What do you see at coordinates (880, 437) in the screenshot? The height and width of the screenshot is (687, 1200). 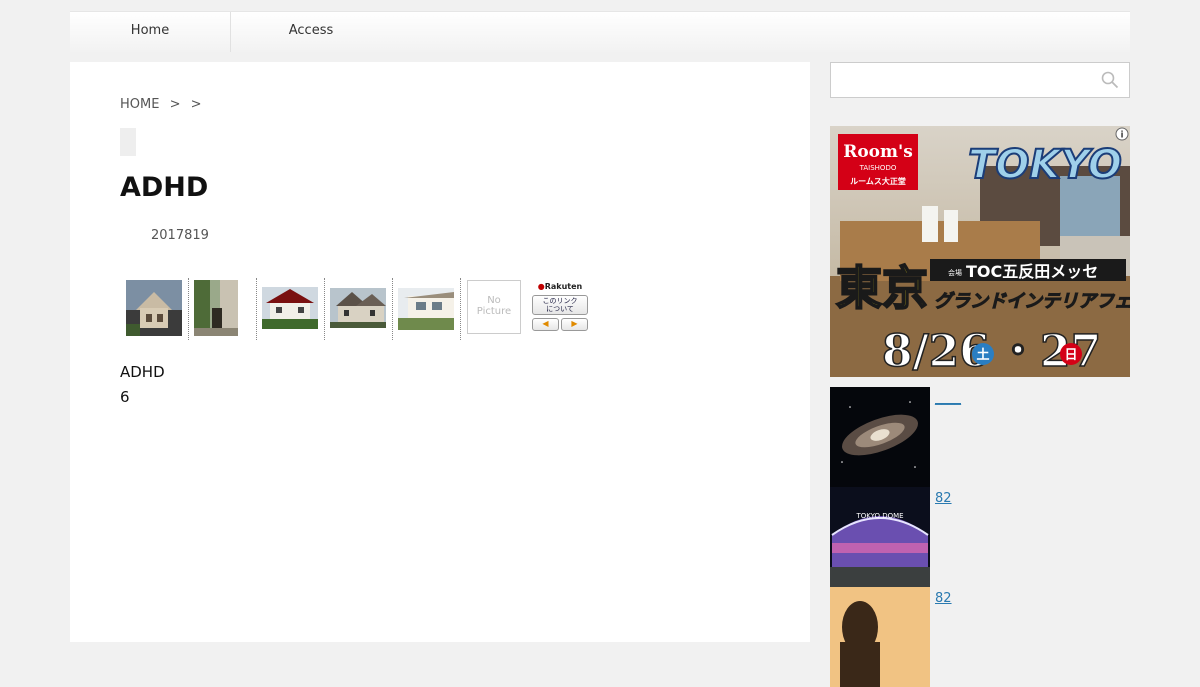 I see `galaxy-thumbnail` at bounding box center [880, 437].